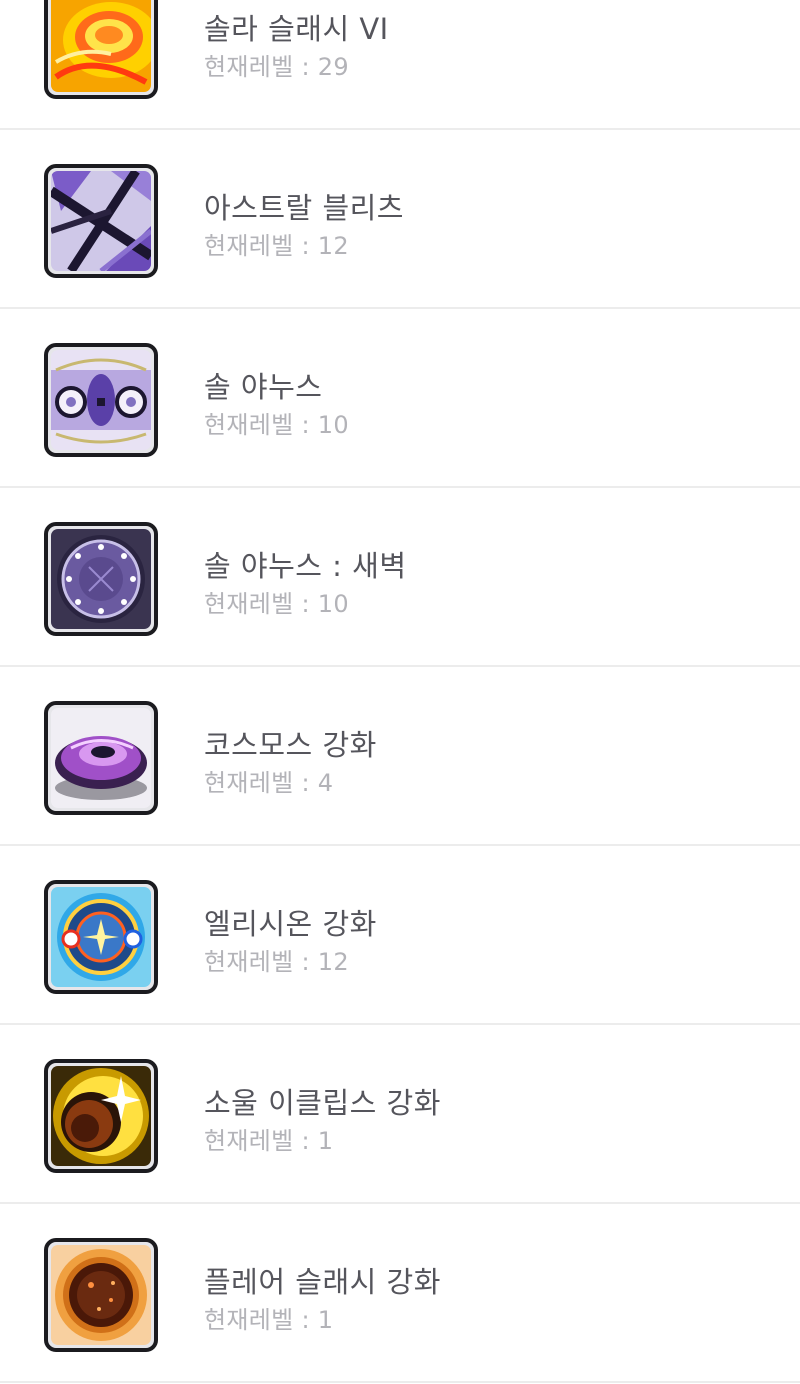 The image size is (800, 1384). I want to click on skill-name: 엘리시온 강화, so click(290, 924).